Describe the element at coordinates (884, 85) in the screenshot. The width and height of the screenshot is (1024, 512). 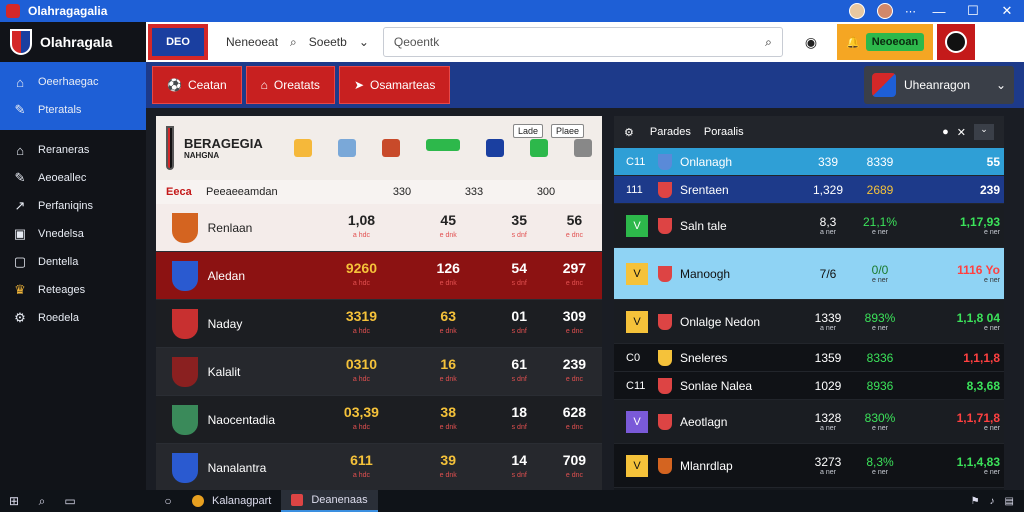
I see `league-flag-icon` at that location.